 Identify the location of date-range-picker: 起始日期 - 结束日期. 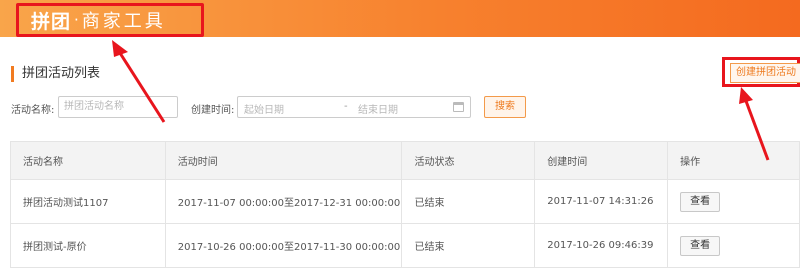
(354, 107).